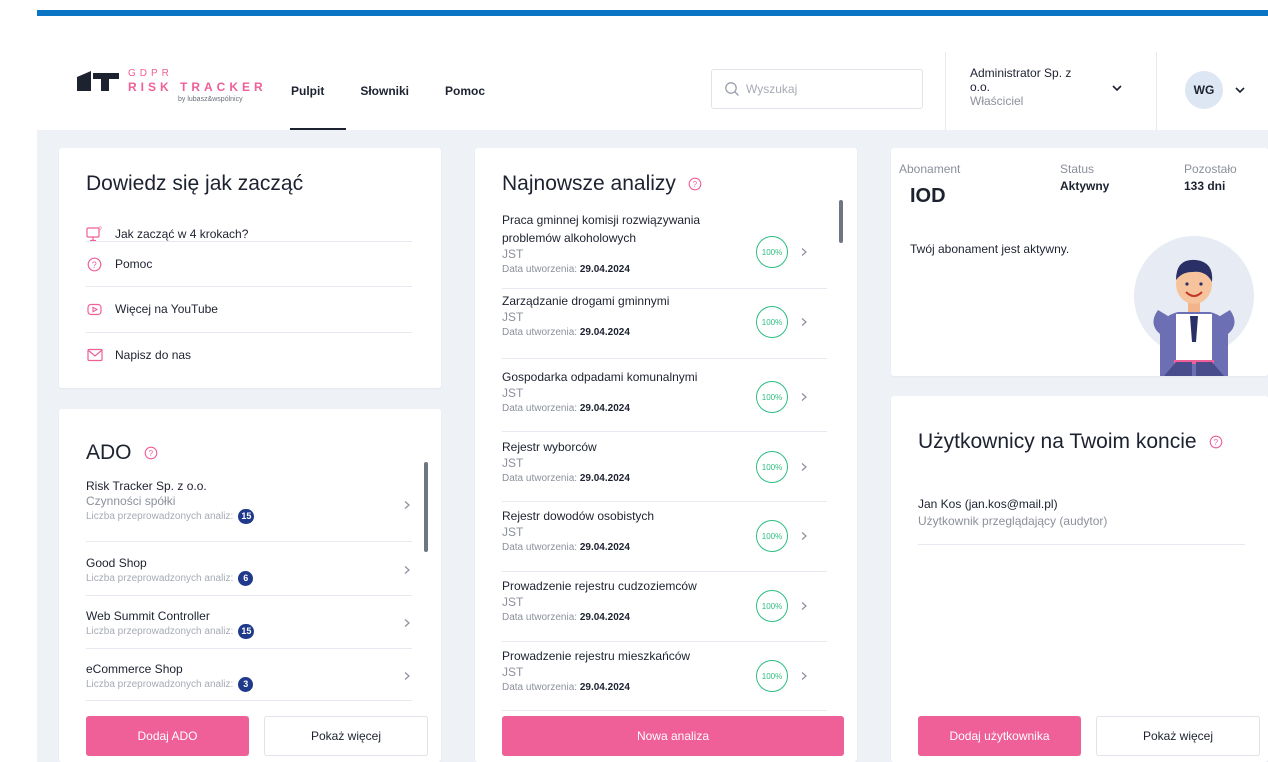 This screenshot has height=762, width=1268. I want to click on search-input, so click(831, 89).